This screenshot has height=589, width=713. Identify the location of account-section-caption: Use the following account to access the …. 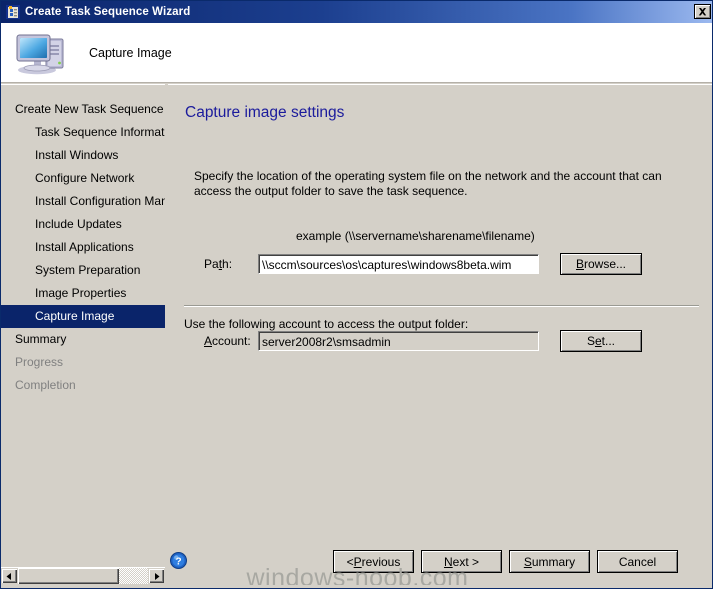
(326, 324).